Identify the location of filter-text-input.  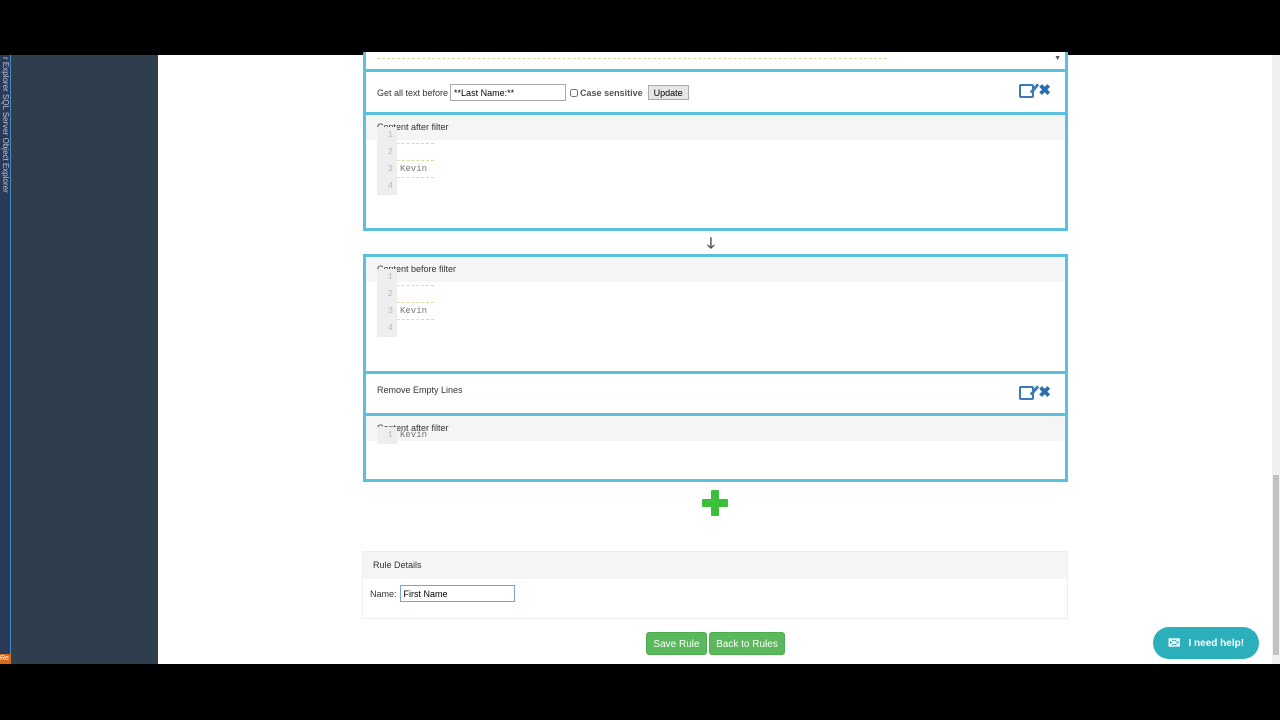
(508, 92).